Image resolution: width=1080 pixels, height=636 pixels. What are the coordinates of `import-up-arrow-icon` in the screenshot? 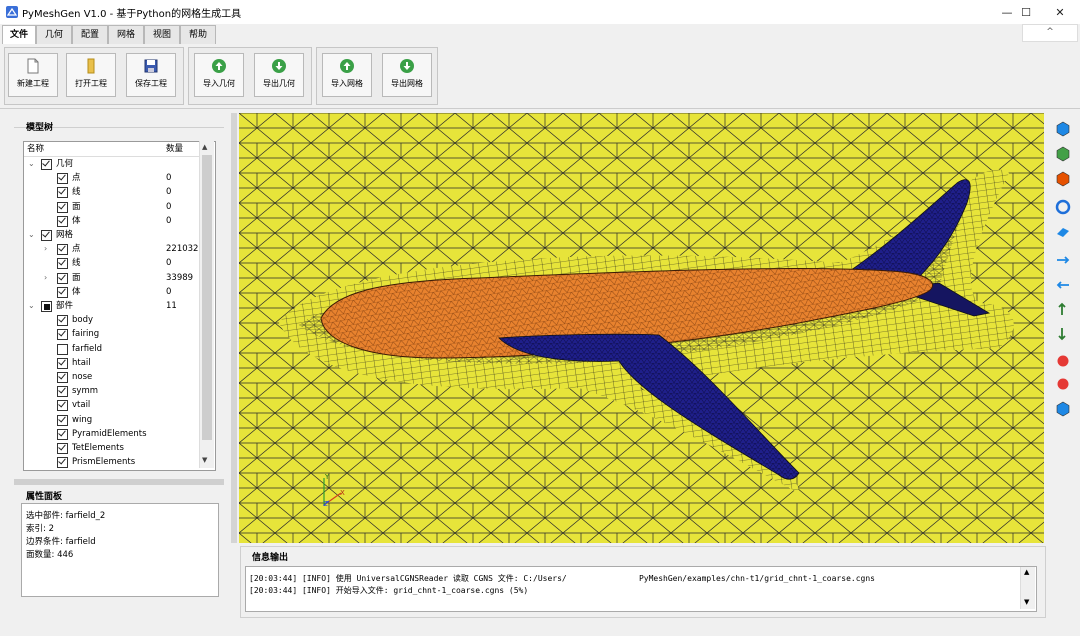 It's located at (347, 66).